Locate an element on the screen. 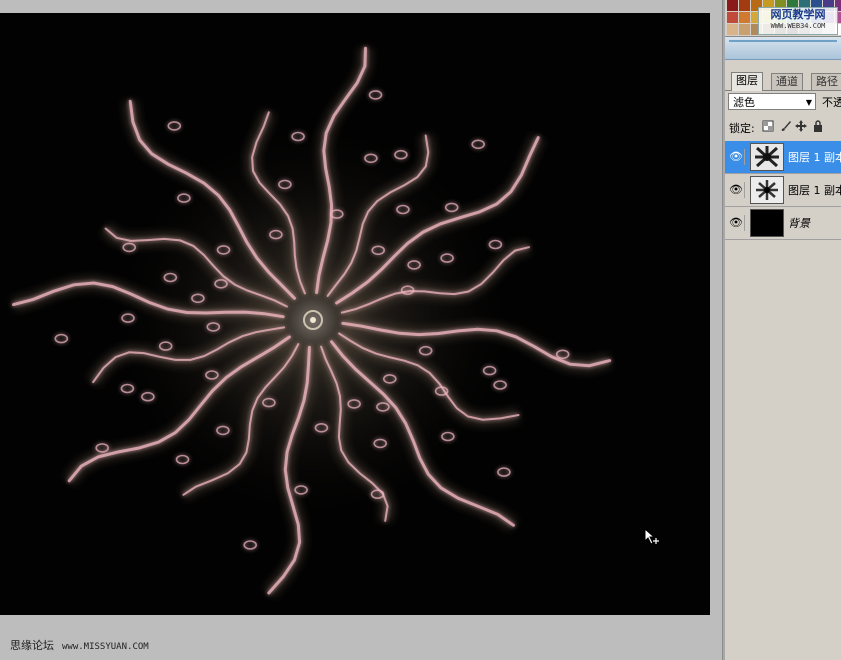 This screenshot has width=841, height=660. forum-name: 思缘论坛 is located at coordinates (32, 645).